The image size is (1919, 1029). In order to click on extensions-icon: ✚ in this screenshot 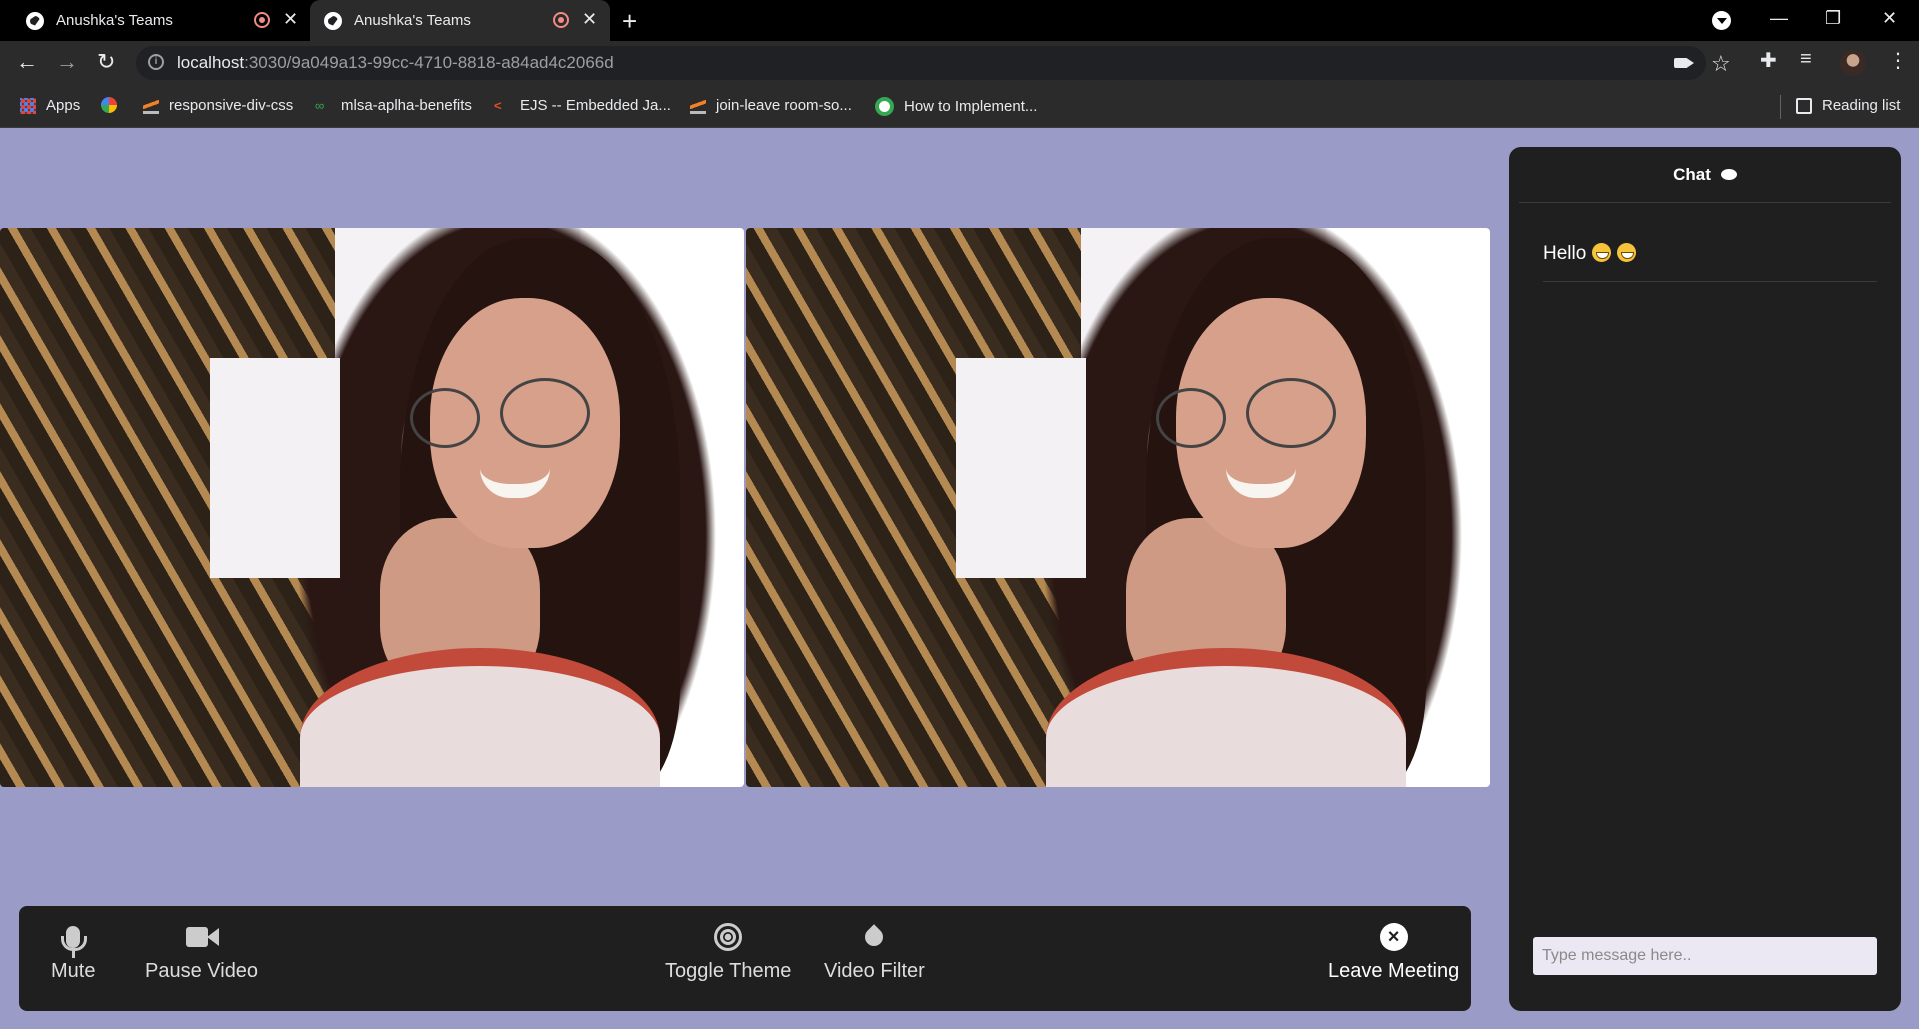, I will do `click(1768, 60)`.